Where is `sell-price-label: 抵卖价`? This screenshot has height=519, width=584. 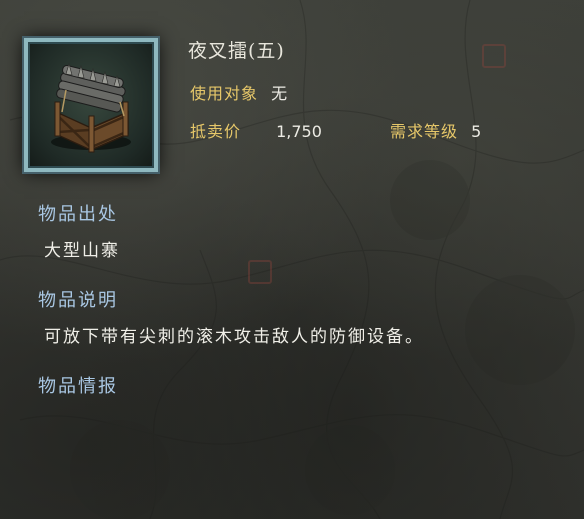
sell-price-label: 抵卖价 is located at coordinates (216, 131).